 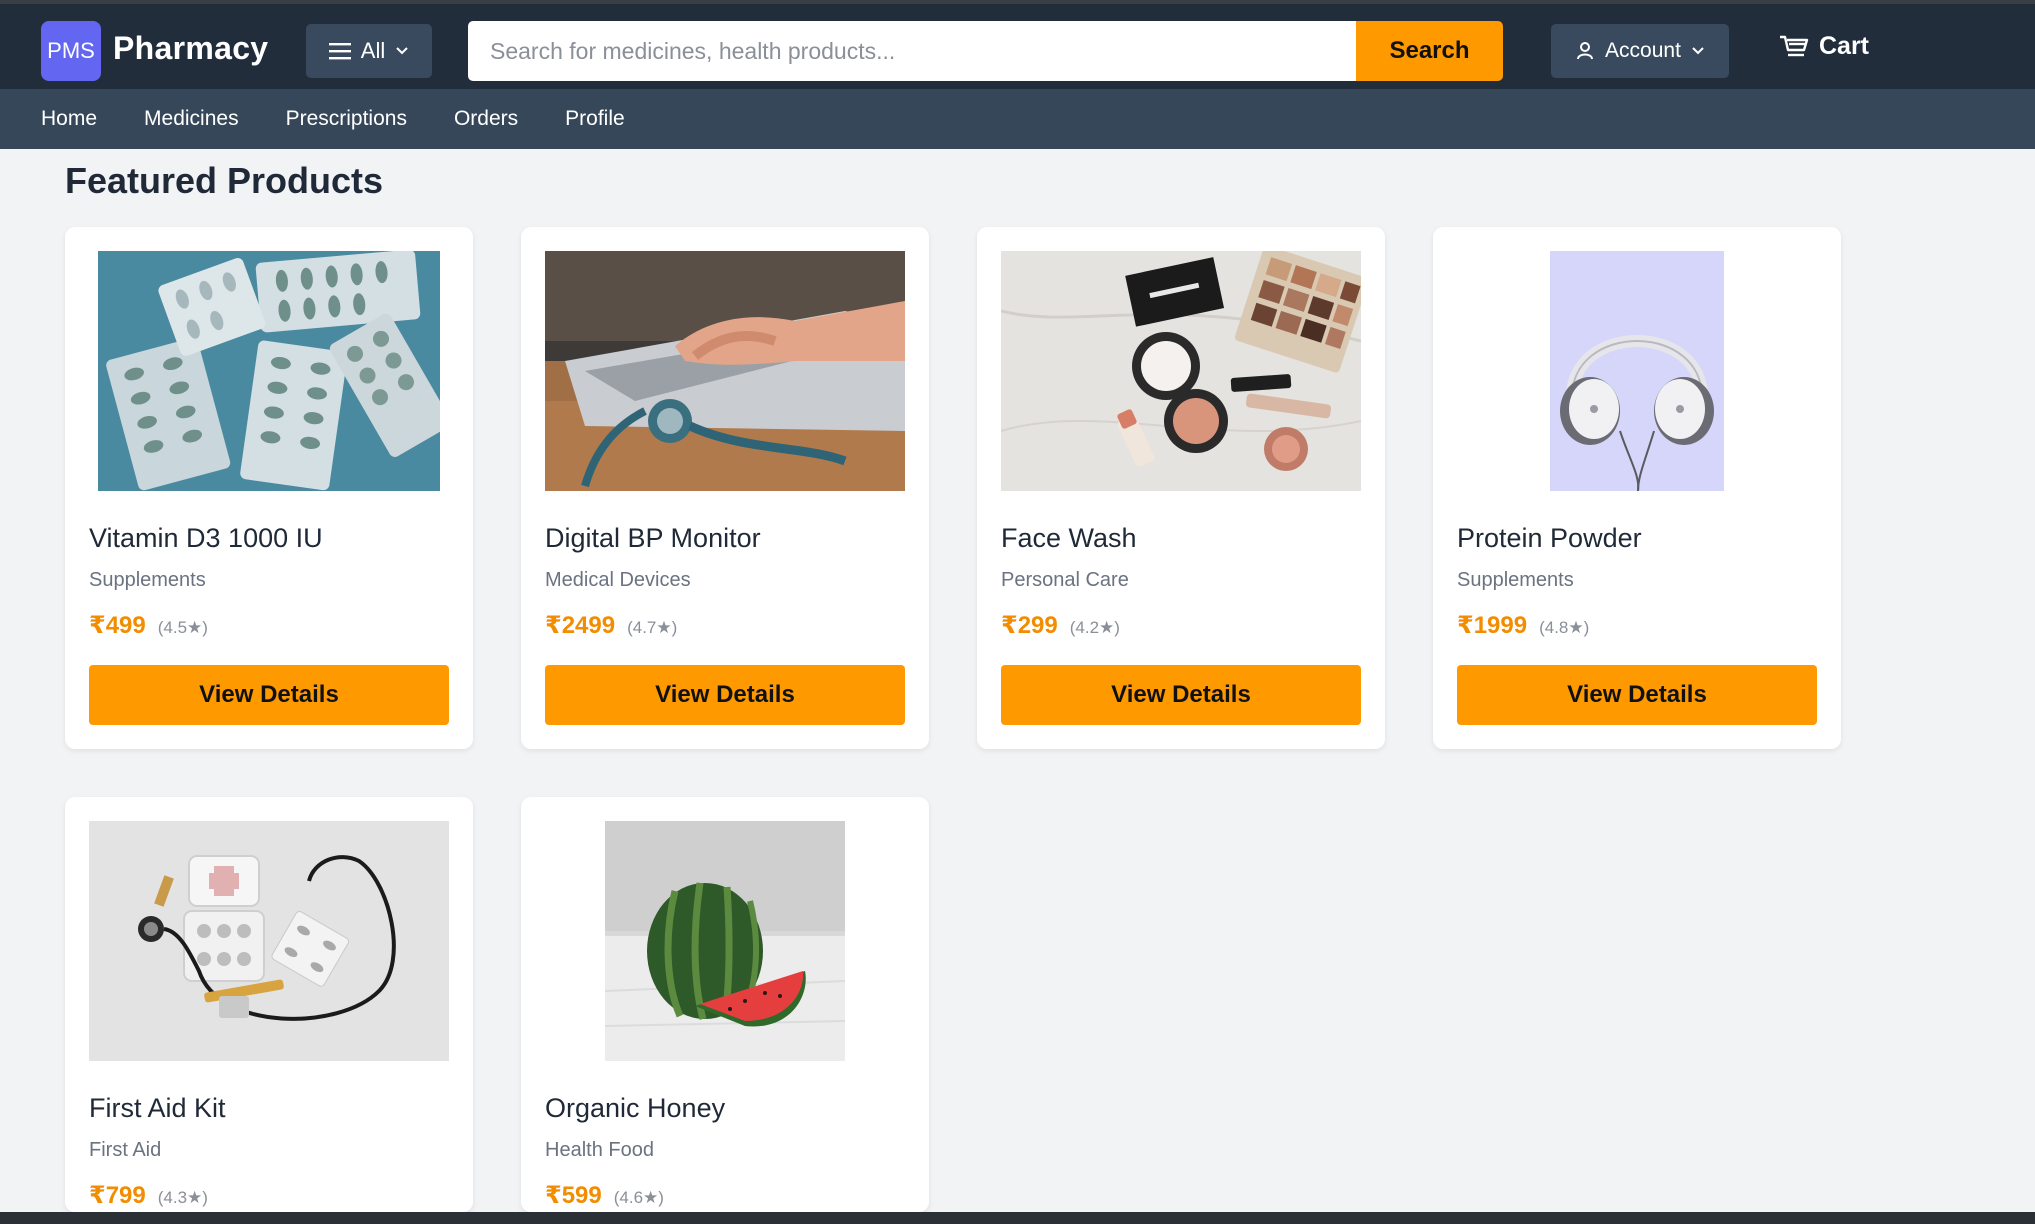 What do you see at coordinates (1429, 51) in the screenshot?
I see `search-button: Search` at bounding box center [1429, 51].